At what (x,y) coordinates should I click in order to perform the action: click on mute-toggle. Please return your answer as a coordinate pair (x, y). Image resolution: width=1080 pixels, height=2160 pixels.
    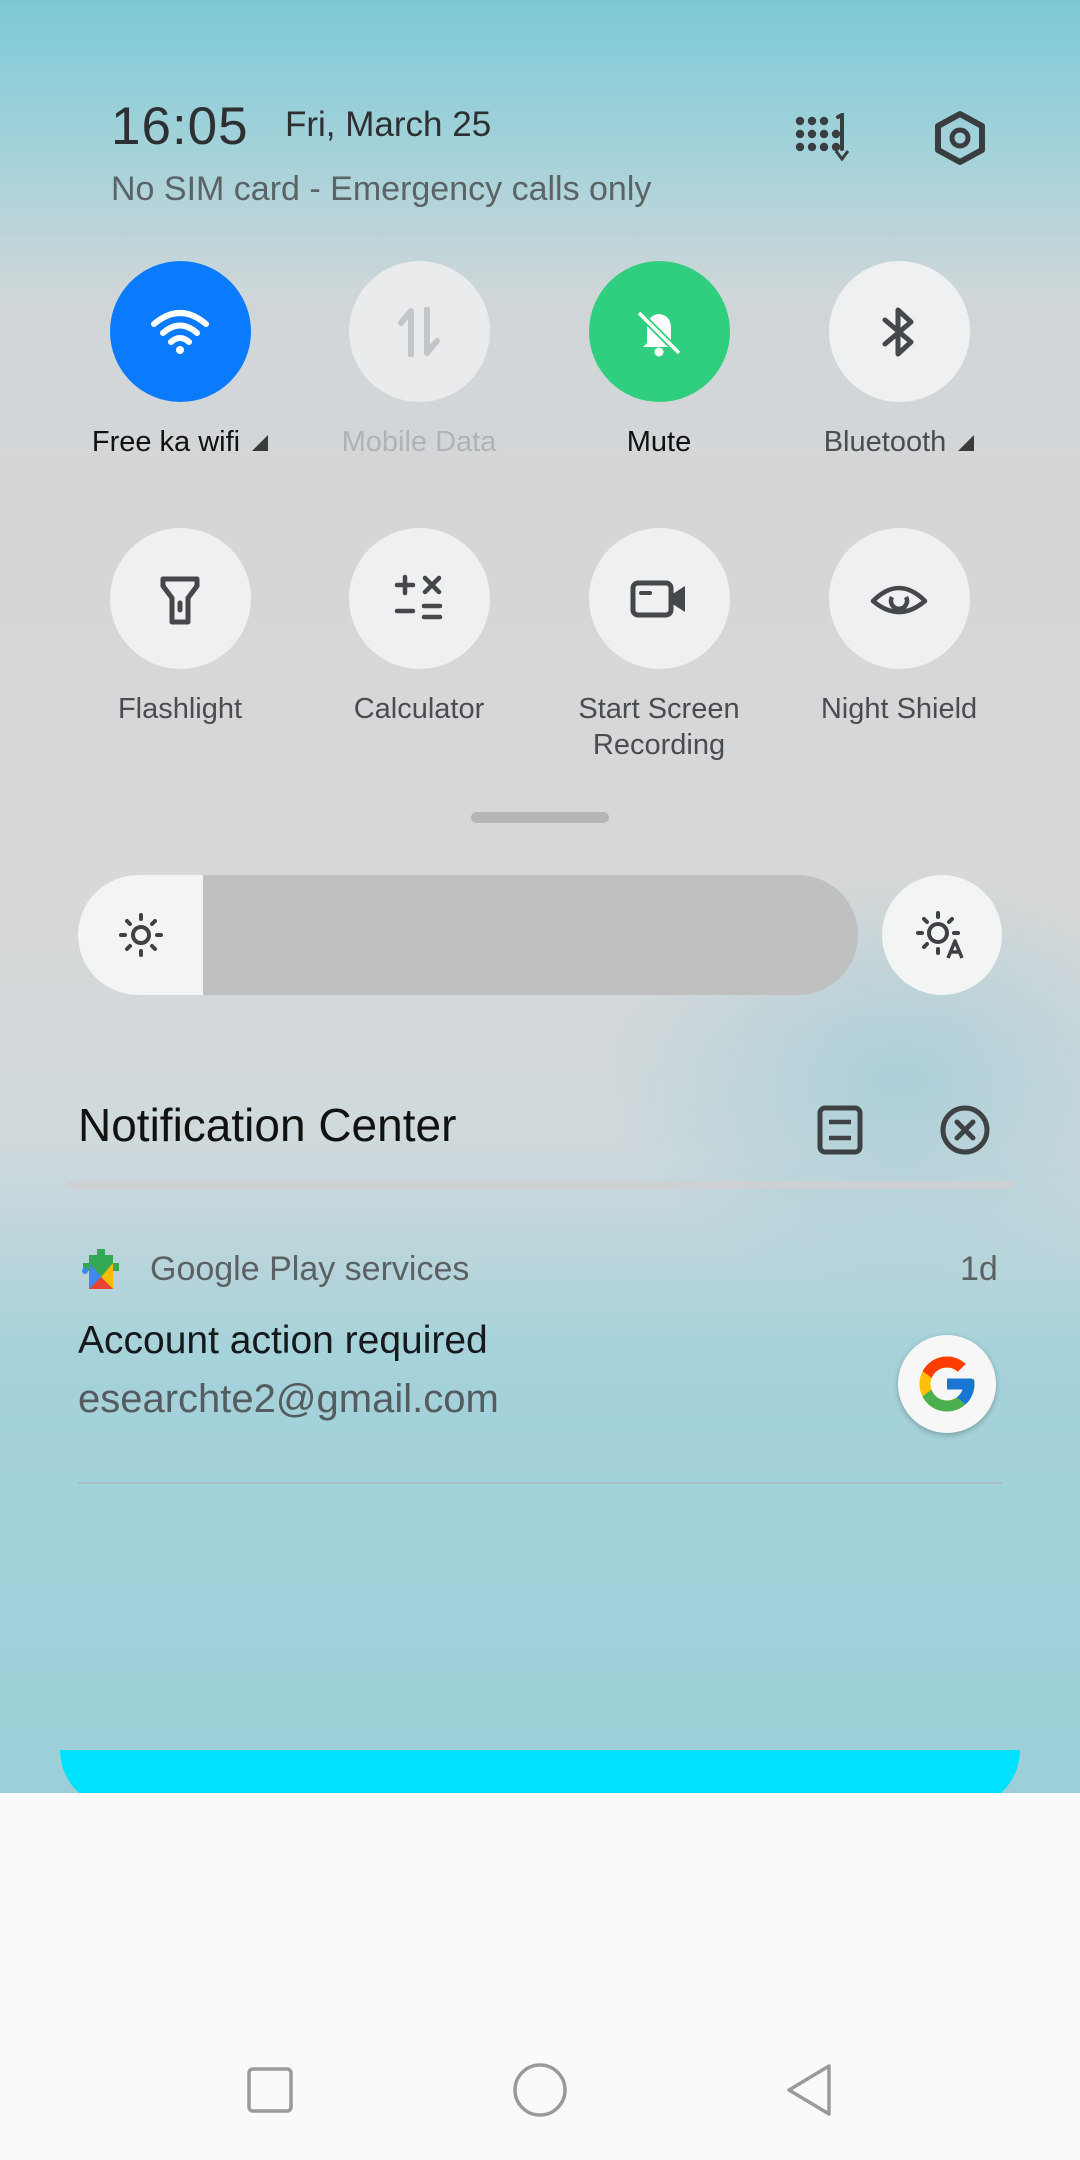
    Looking at the image, I should click on (659, 331).